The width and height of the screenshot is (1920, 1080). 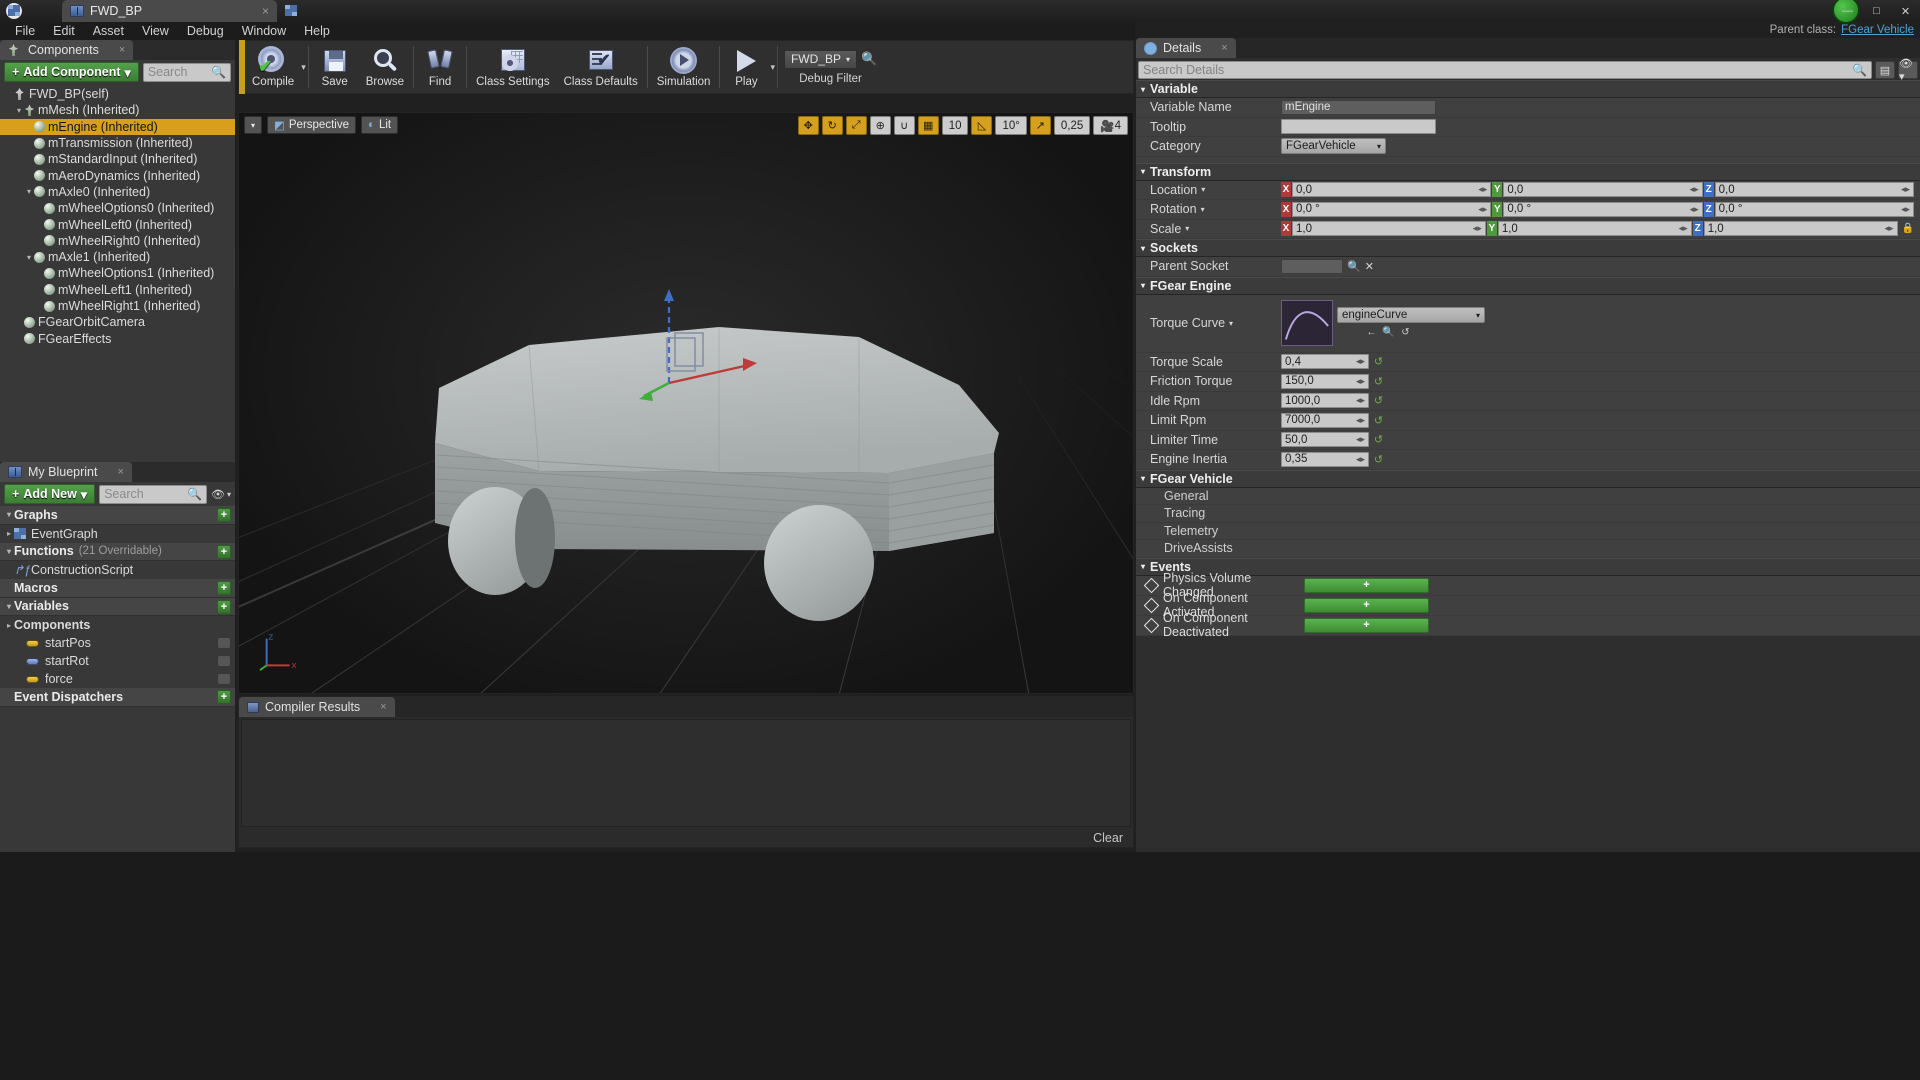 I want to click on expand-collapse-chevron-icon: ▸, so click(x=9, y=534).